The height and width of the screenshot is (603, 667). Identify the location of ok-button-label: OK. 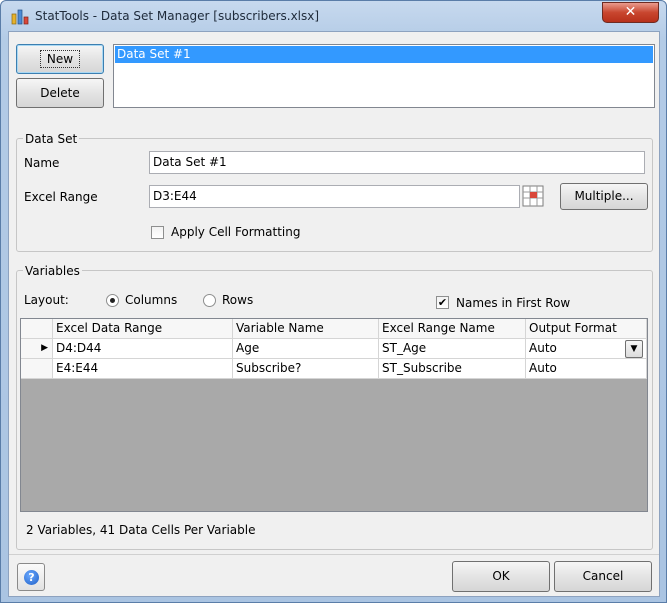
(501, 576).